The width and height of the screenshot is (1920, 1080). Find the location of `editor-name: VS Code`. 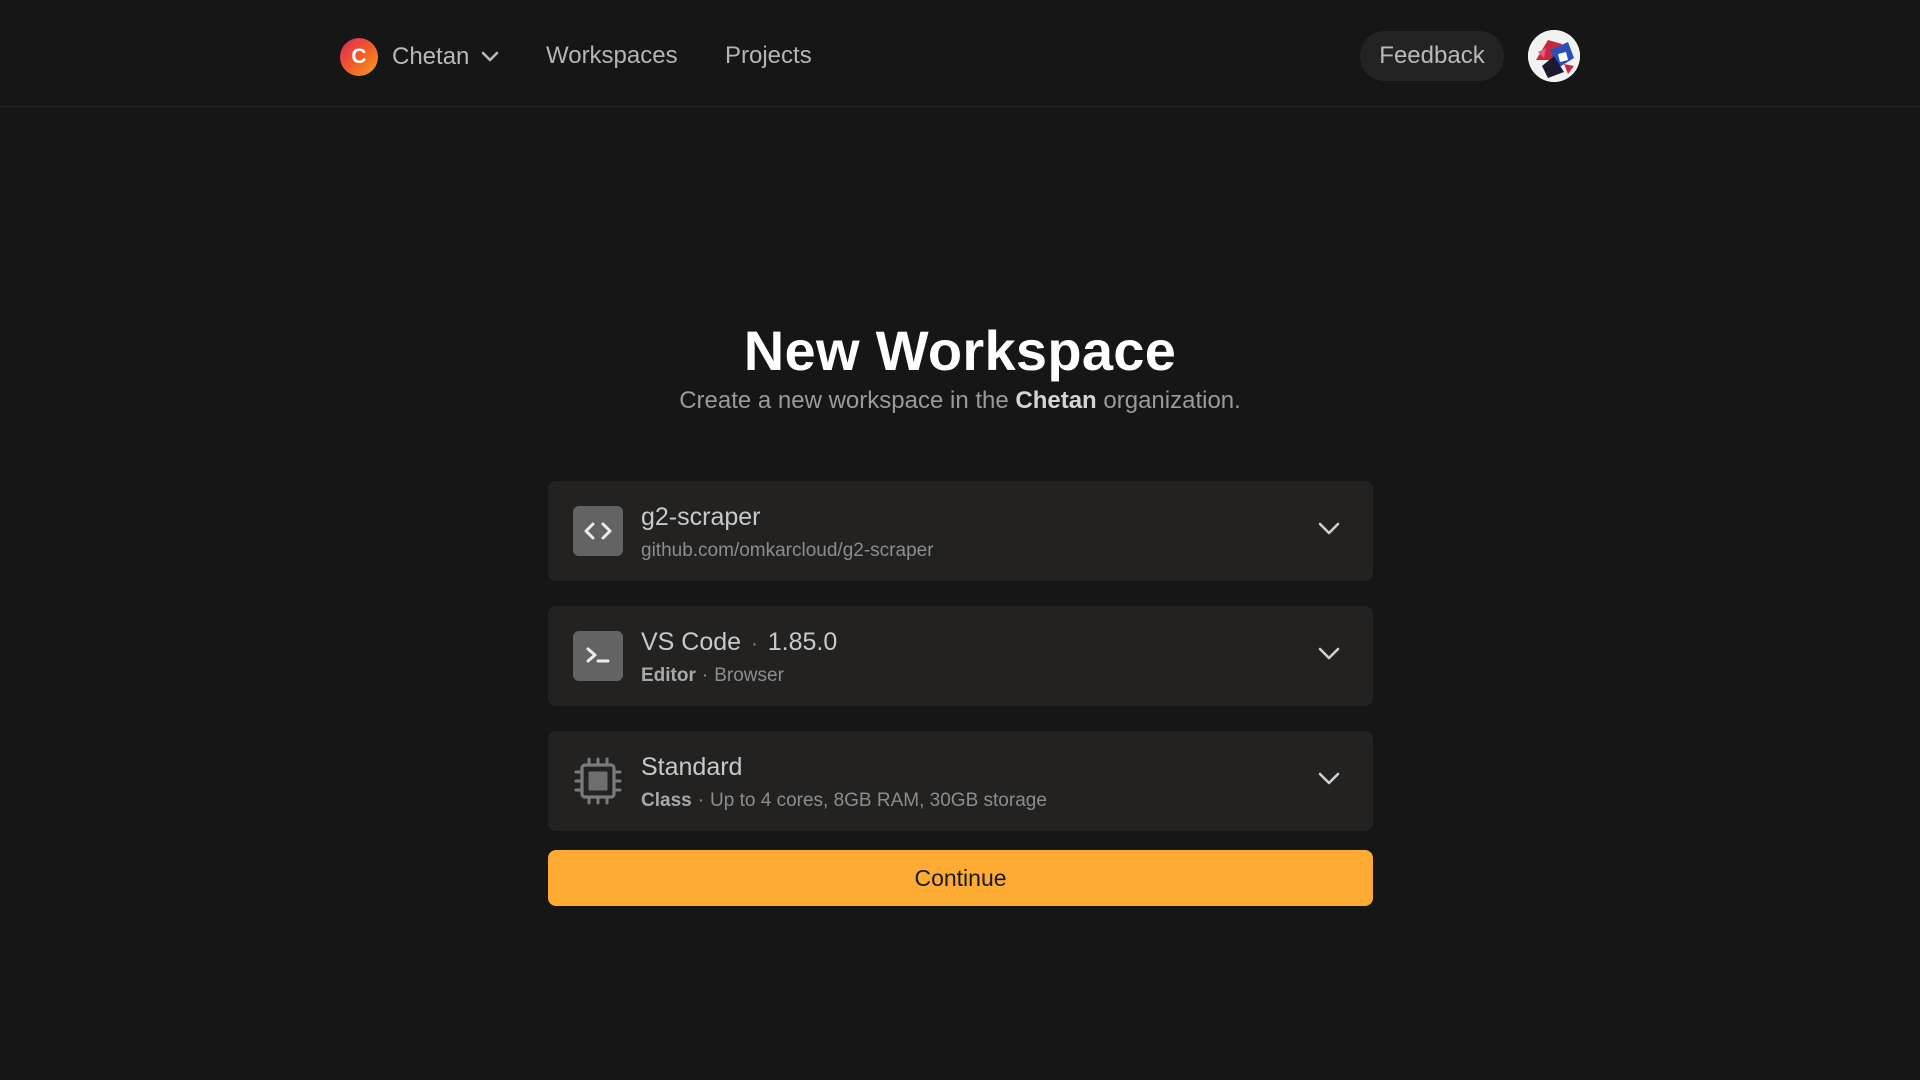

editor-name: VS Code is located at coordinates (691, 642).